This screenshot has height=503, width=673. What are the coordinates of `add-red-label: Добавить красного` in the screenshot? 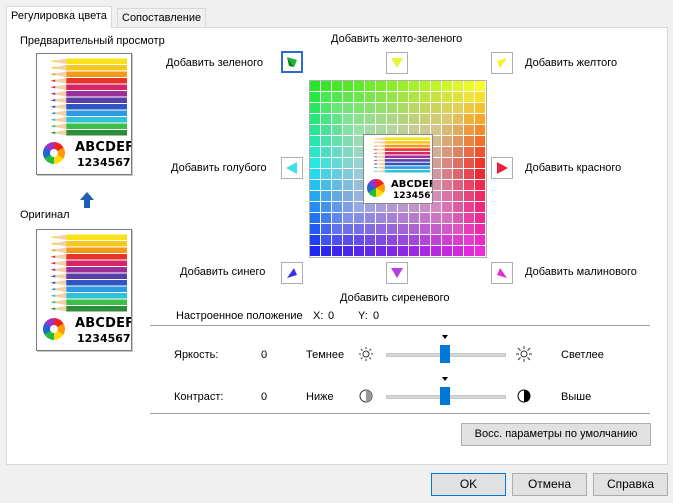 It's located at (573, 168).